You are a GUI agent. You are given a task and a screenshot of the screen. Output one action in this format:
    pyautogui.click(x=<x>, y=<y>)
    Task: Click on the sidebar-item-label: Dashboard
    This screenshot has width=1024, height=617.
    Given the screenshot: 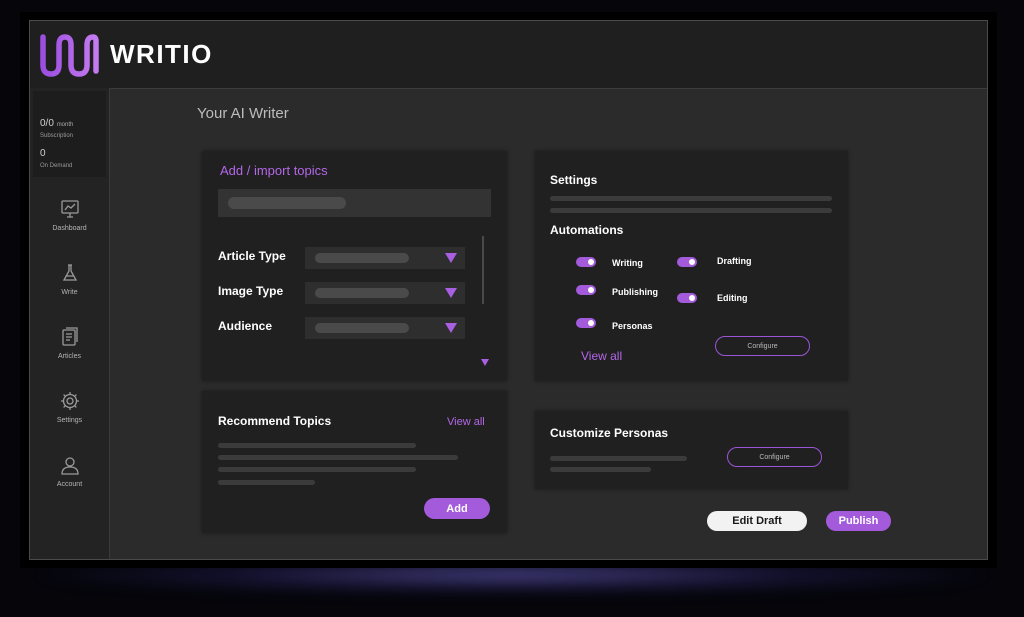 What is the action you would take?
    pyautogui.click(x=69, y=228)
    